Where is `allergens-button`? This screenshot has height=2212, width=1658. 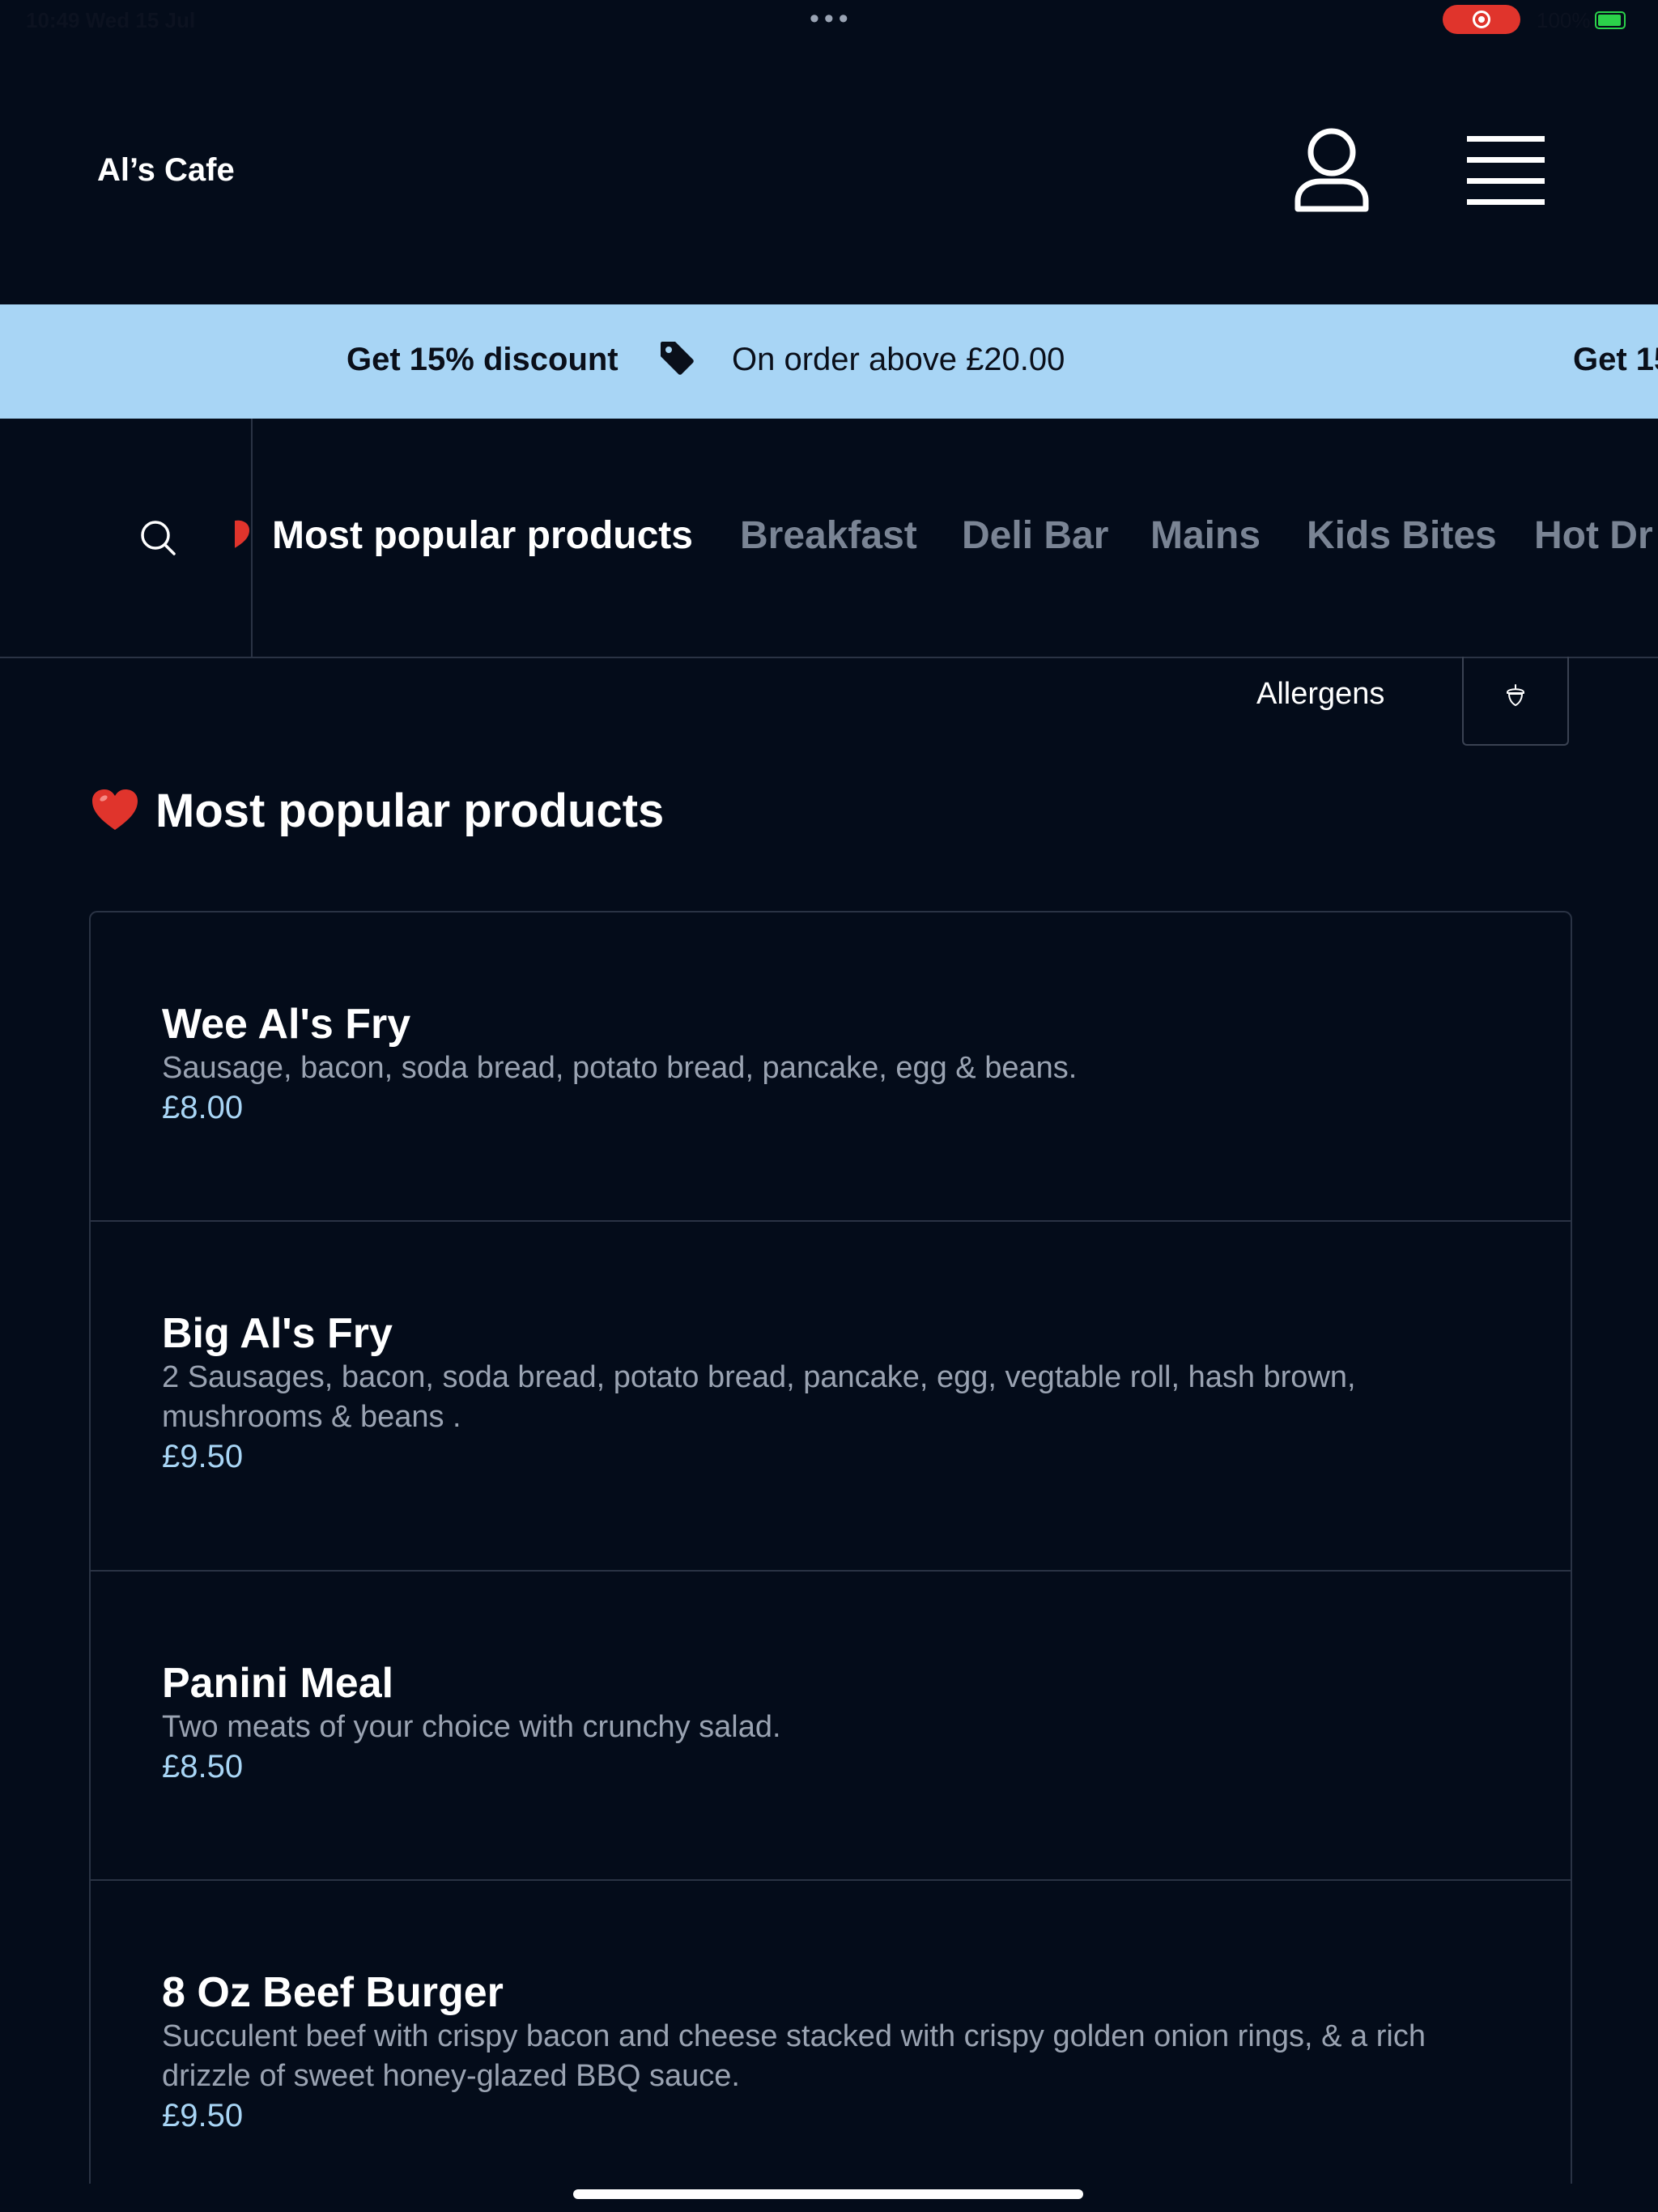 allergens-button is located at coordinates (1515, 702).